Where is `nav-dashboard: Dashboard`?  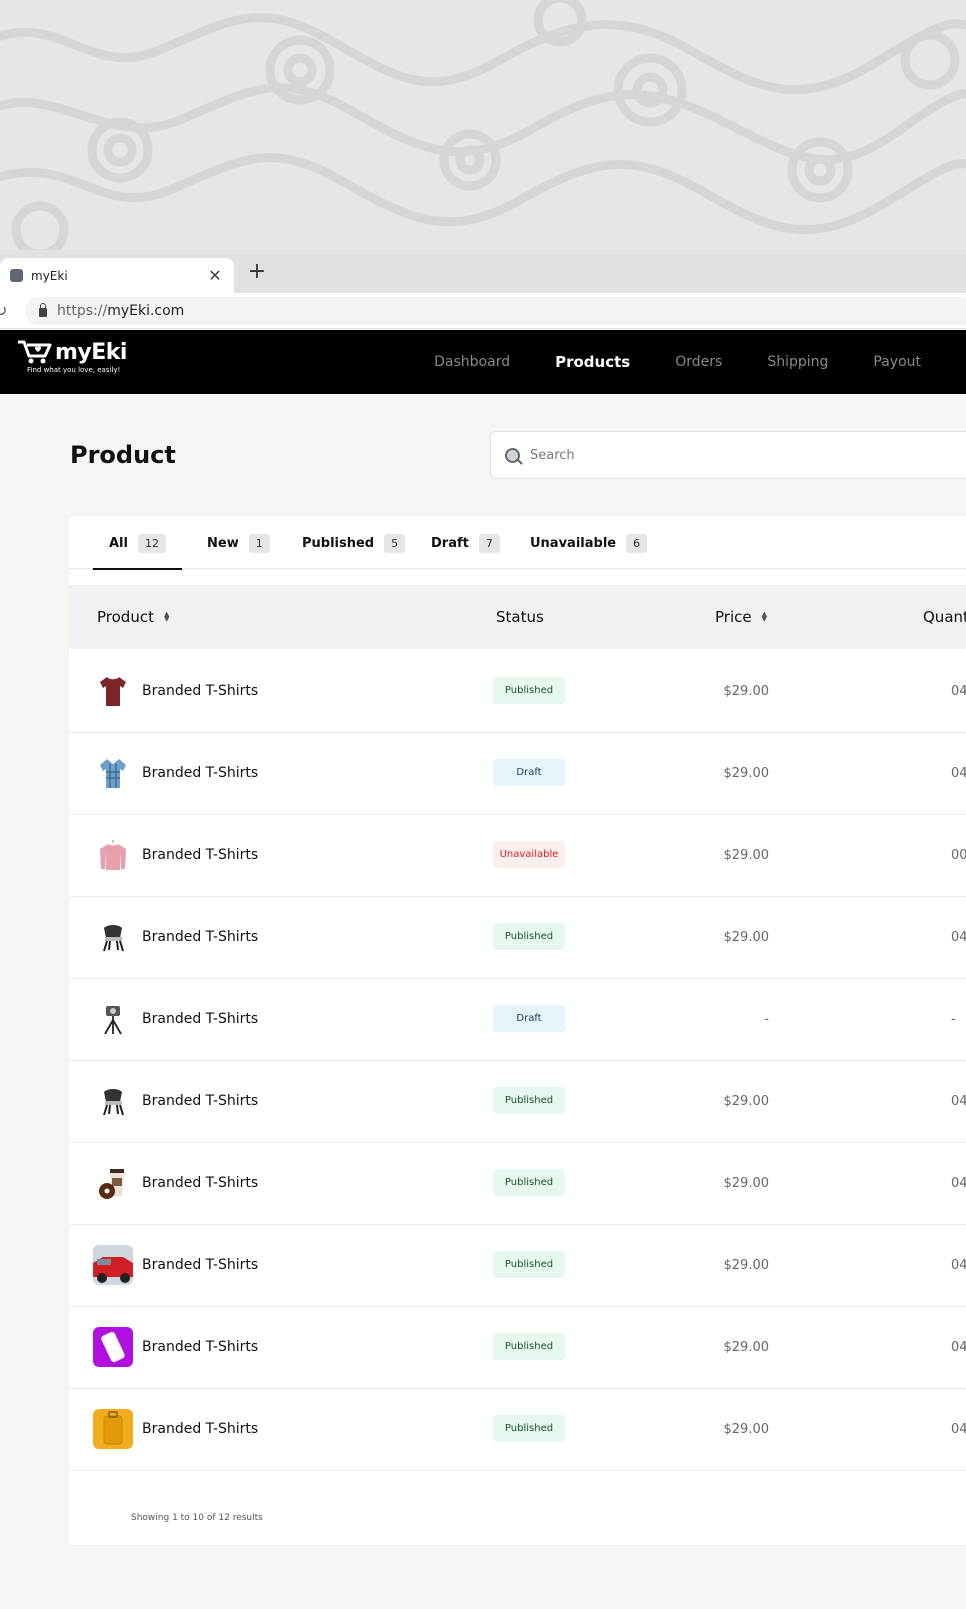
nav-dashboard: Dashboard is located at coordinates (472, 362).